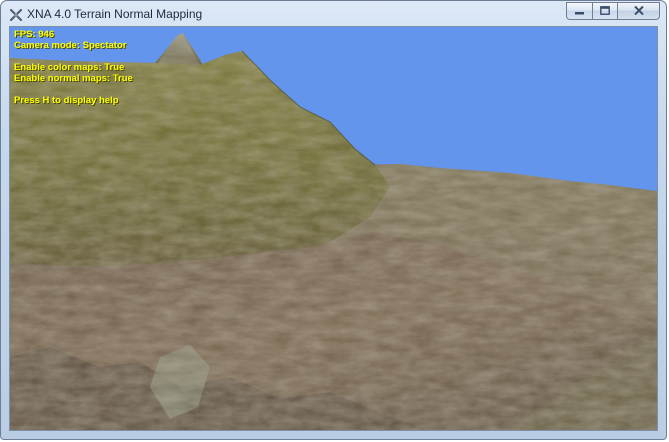 The image size is (669, 442). What do you see at coordinates (333, 13) in the screenshot?
I see `title-bar: XNA 4.0 Terrain Normal Mapping` at bounding box center [333, 13].